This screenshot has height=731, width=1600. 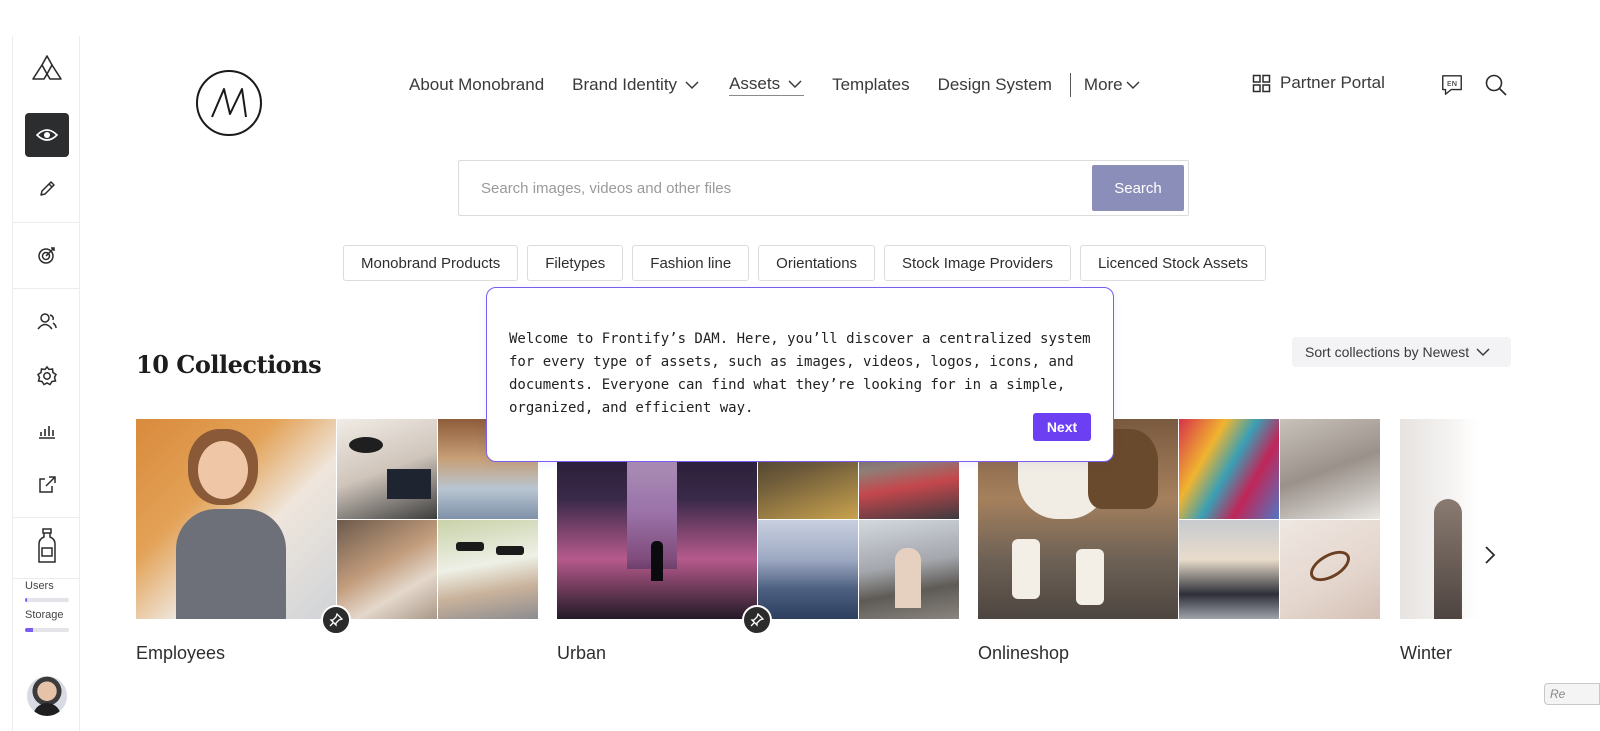 I want to click on sort-dropdown: Sort collections by Newest, so click(x=1401, y=352).